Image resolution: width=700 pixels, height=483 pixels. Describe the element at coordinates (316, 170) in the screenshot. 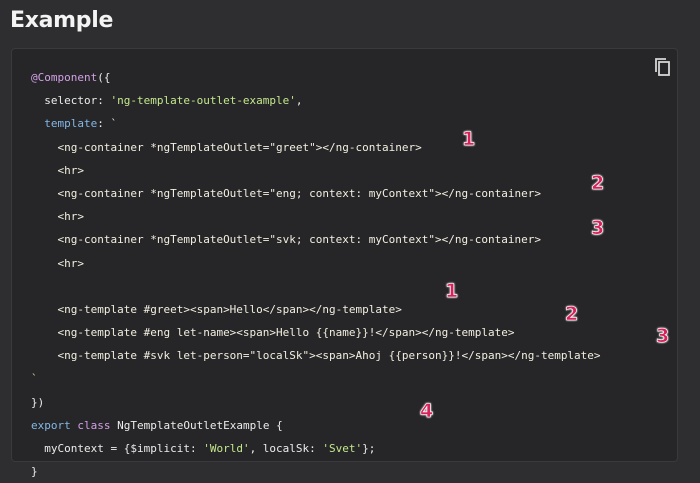

I see `code-line-5: <hr>` at that location.